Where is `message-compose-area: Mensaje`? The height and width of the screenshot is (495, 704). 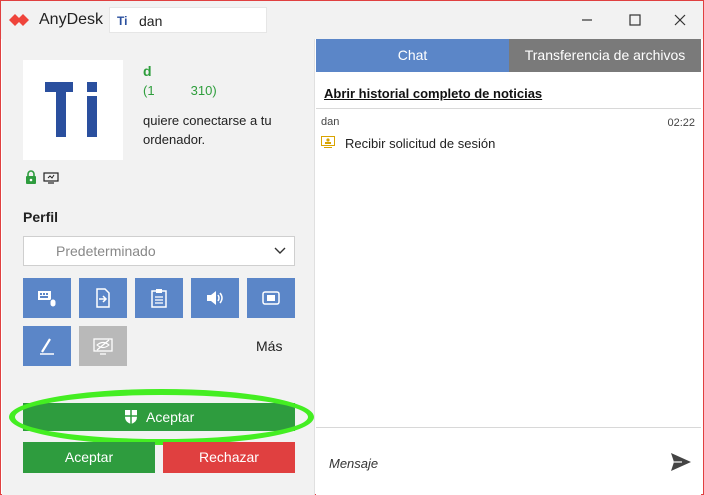
message-compose-area: Mensaje is located at coordinates (508, 461).